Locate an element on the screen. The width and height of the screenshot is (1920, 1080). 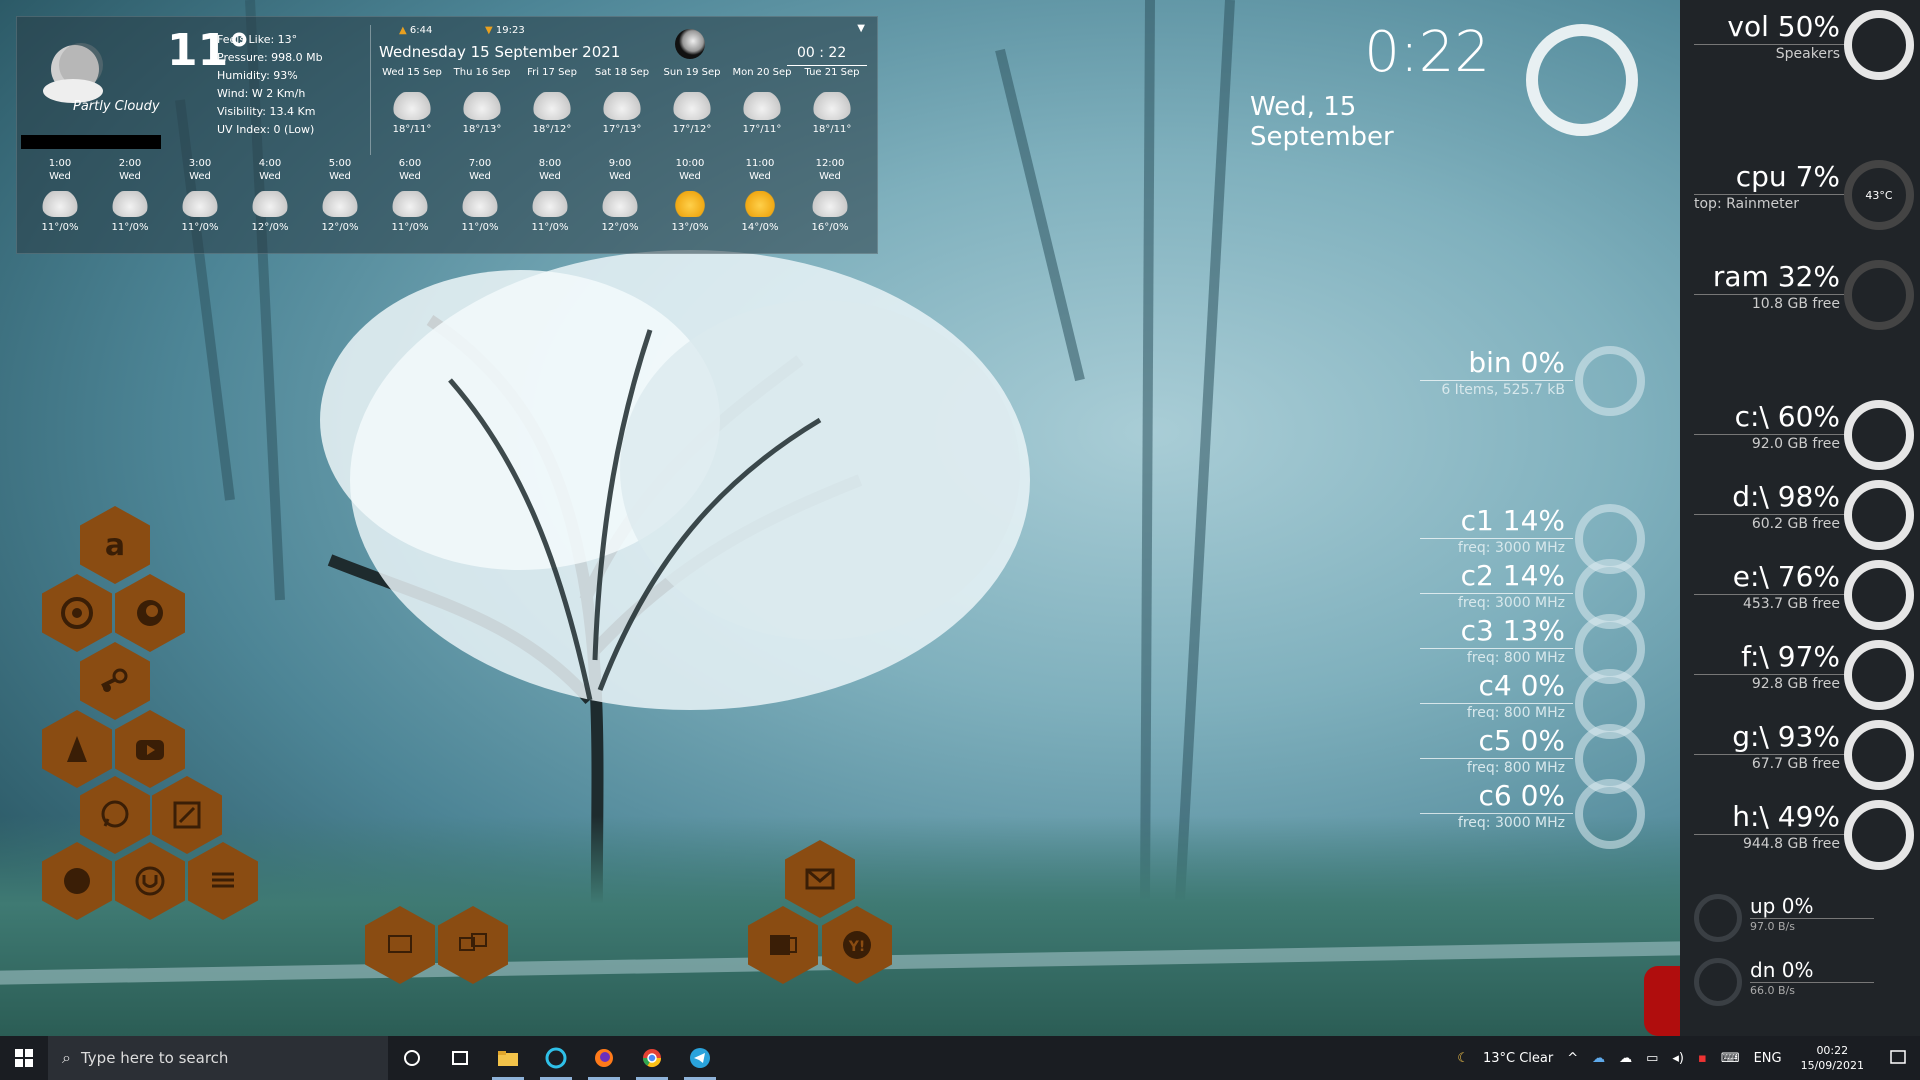
task-view-button is located at coordinates (460, 1058).